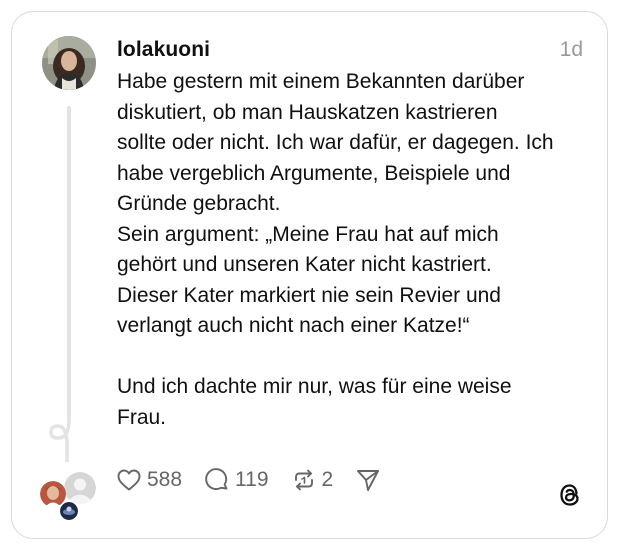  I want to click on threads-logo-icon, so click(569, 495).